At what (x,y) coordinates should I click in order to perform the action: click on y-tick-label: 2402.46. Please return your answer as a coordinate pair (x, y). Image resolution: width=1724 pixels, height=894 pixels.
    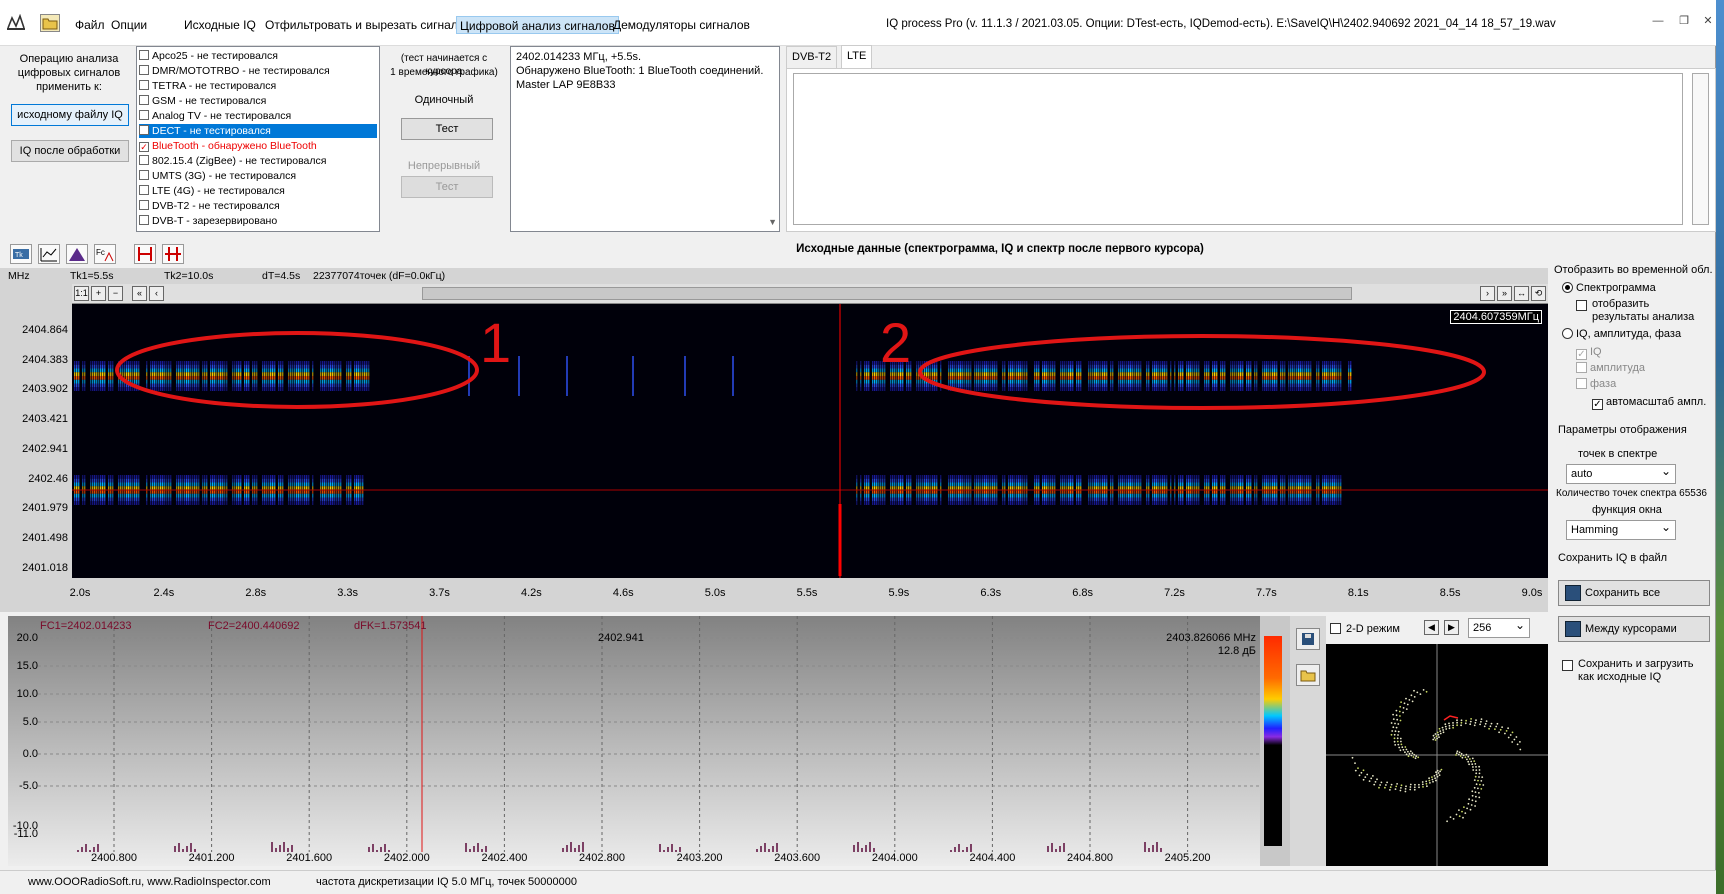
    Looking at the image, I should click on (48, 478).